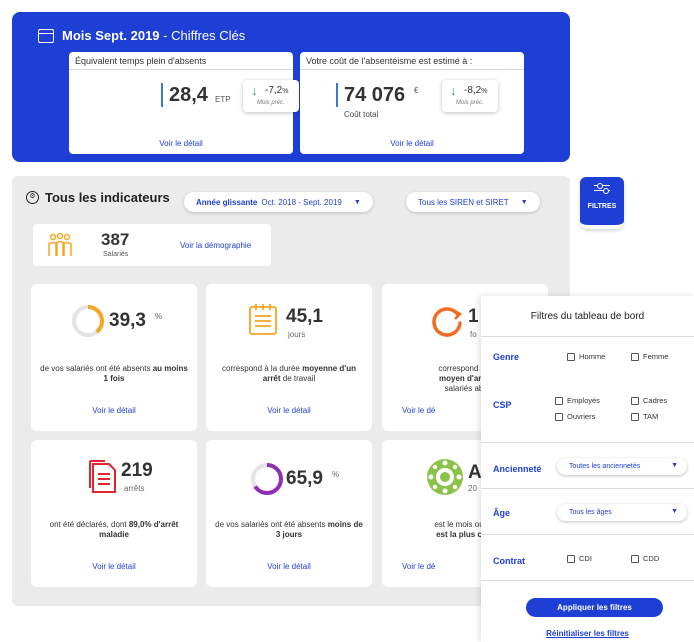 The image size is (694, 642). I want to click on filters-tab-label: FILTRES, so click(602, 206).